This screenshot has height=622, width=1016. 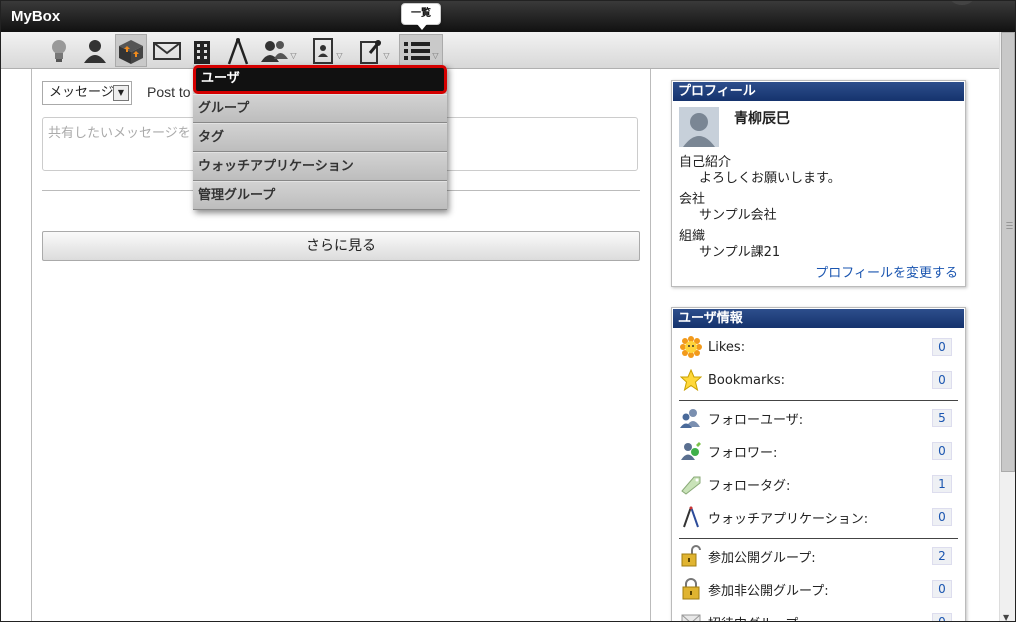 I want to click on avatar, so click(x=699, y=127).